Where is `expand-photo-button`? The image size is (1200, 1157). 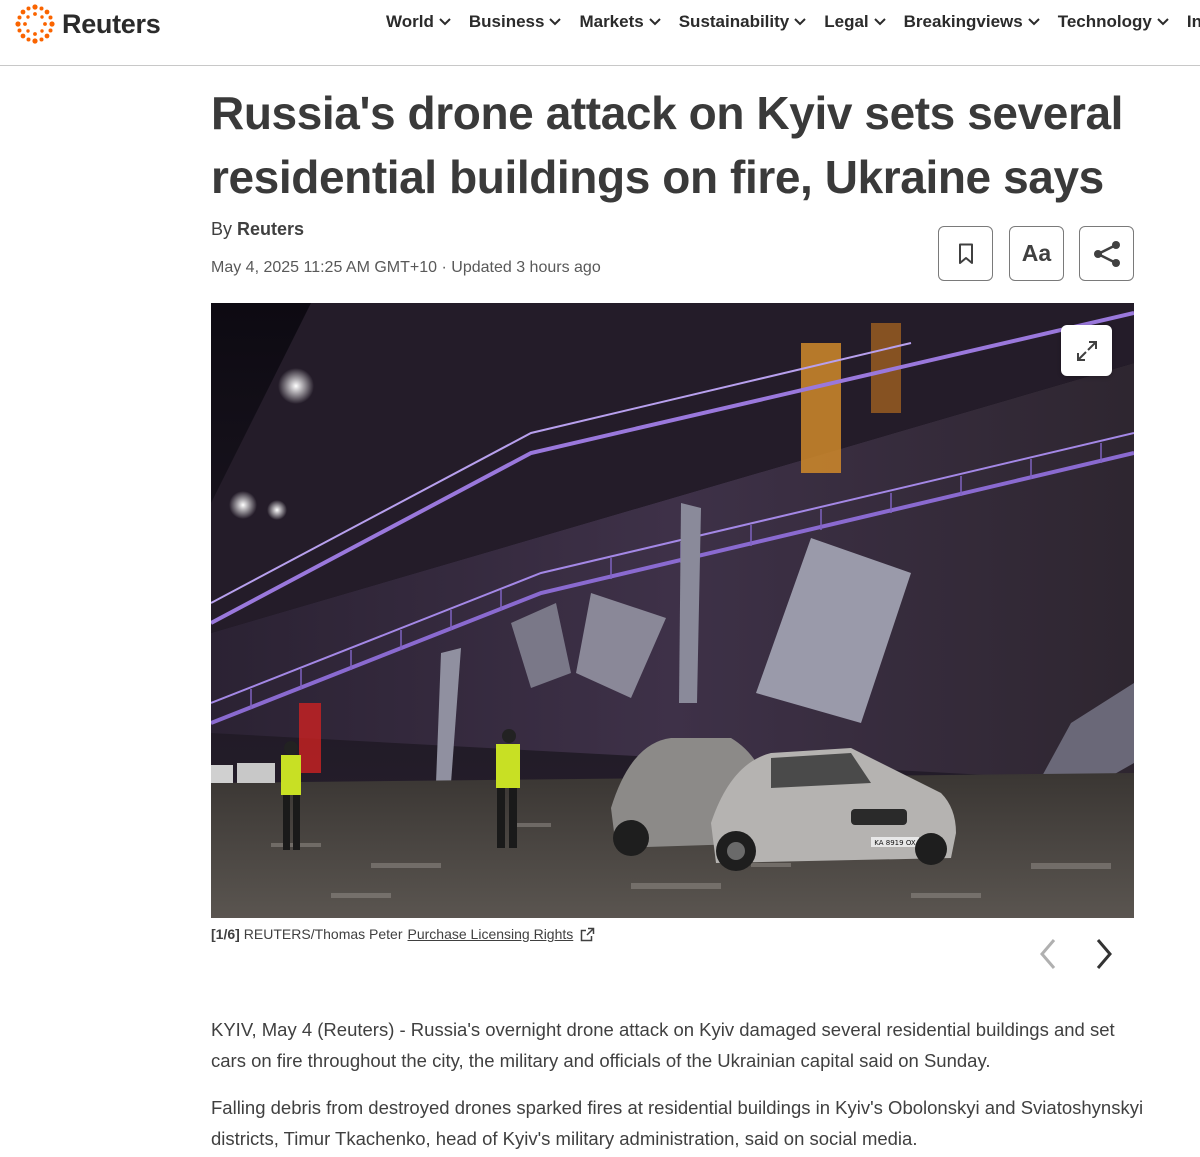
expand-photo-button is located at coordinates (1086, 350).